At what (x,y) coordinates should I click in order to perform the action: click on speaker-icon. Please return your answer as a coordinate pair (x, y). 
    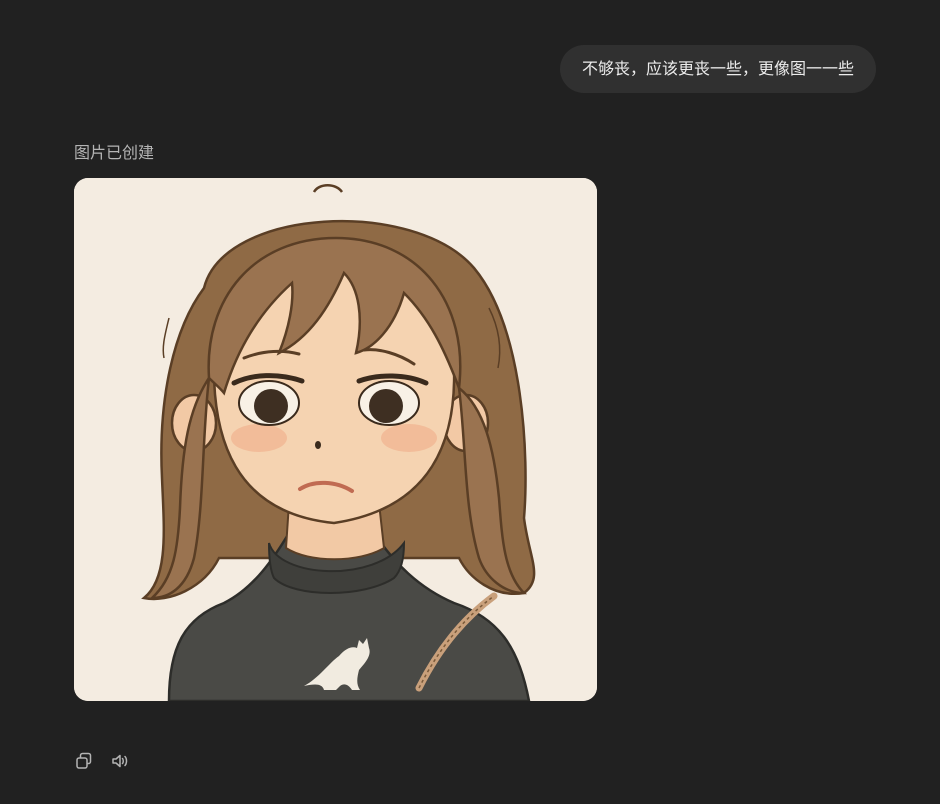
    Looking at the image, I should click on (120, 761).